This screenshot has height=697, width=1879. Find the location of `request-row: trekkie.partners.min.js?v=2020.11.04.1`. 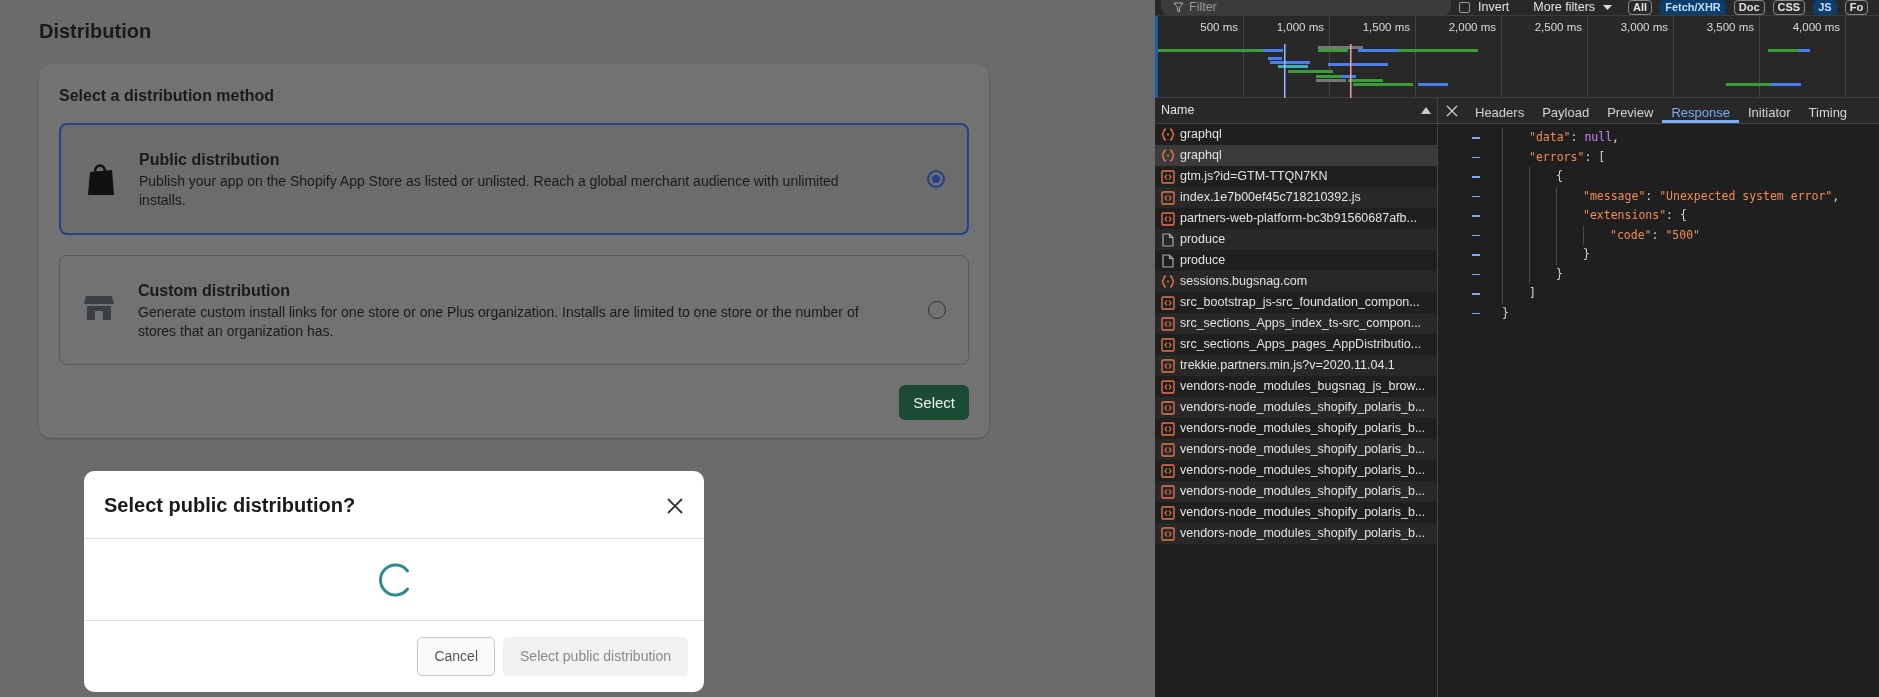

request-row: trekkie.partners.min.js?v=2020.11.04.1 is located at coordinates (1296, 365).